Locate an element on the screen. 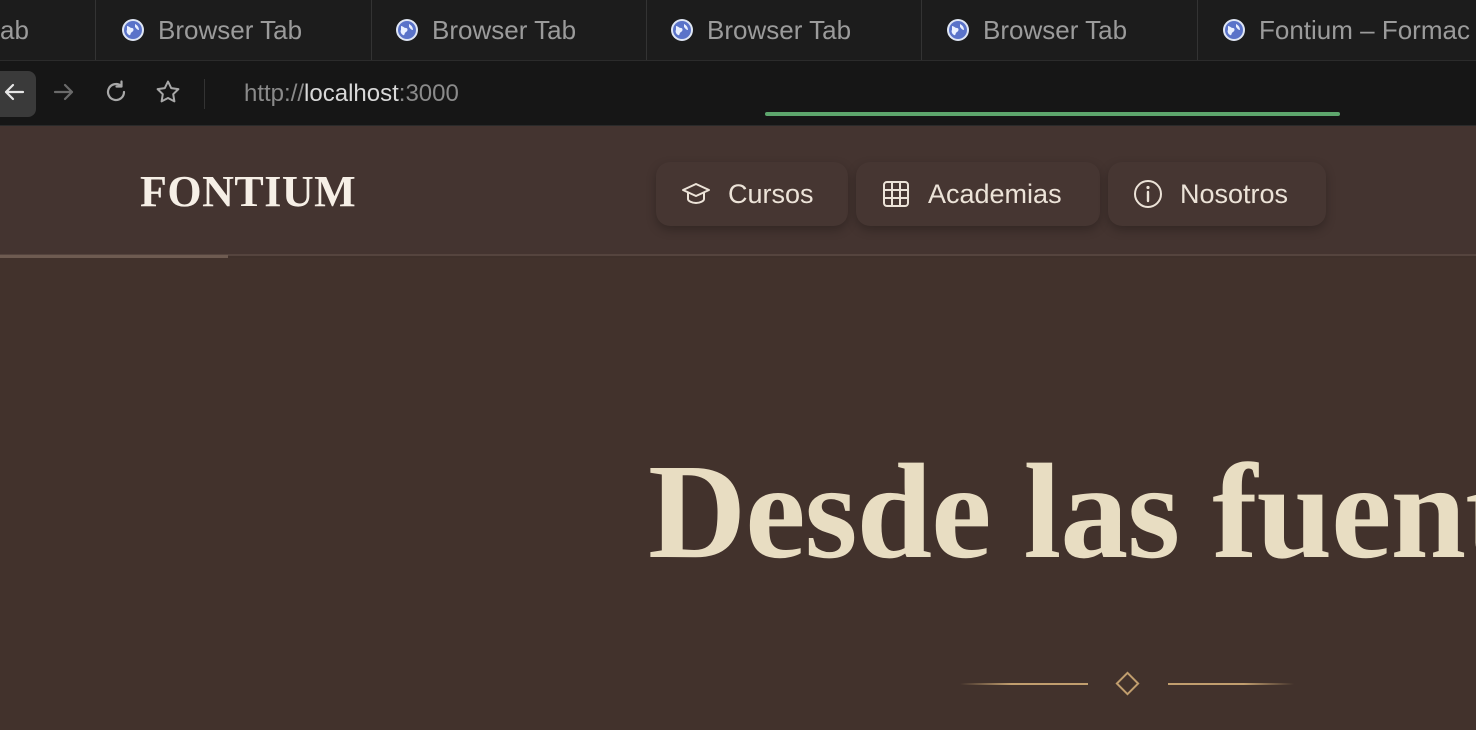 This screenshot has height=730, width=1476. nav-label: Nosotros is located at coordinates (1234, 193).